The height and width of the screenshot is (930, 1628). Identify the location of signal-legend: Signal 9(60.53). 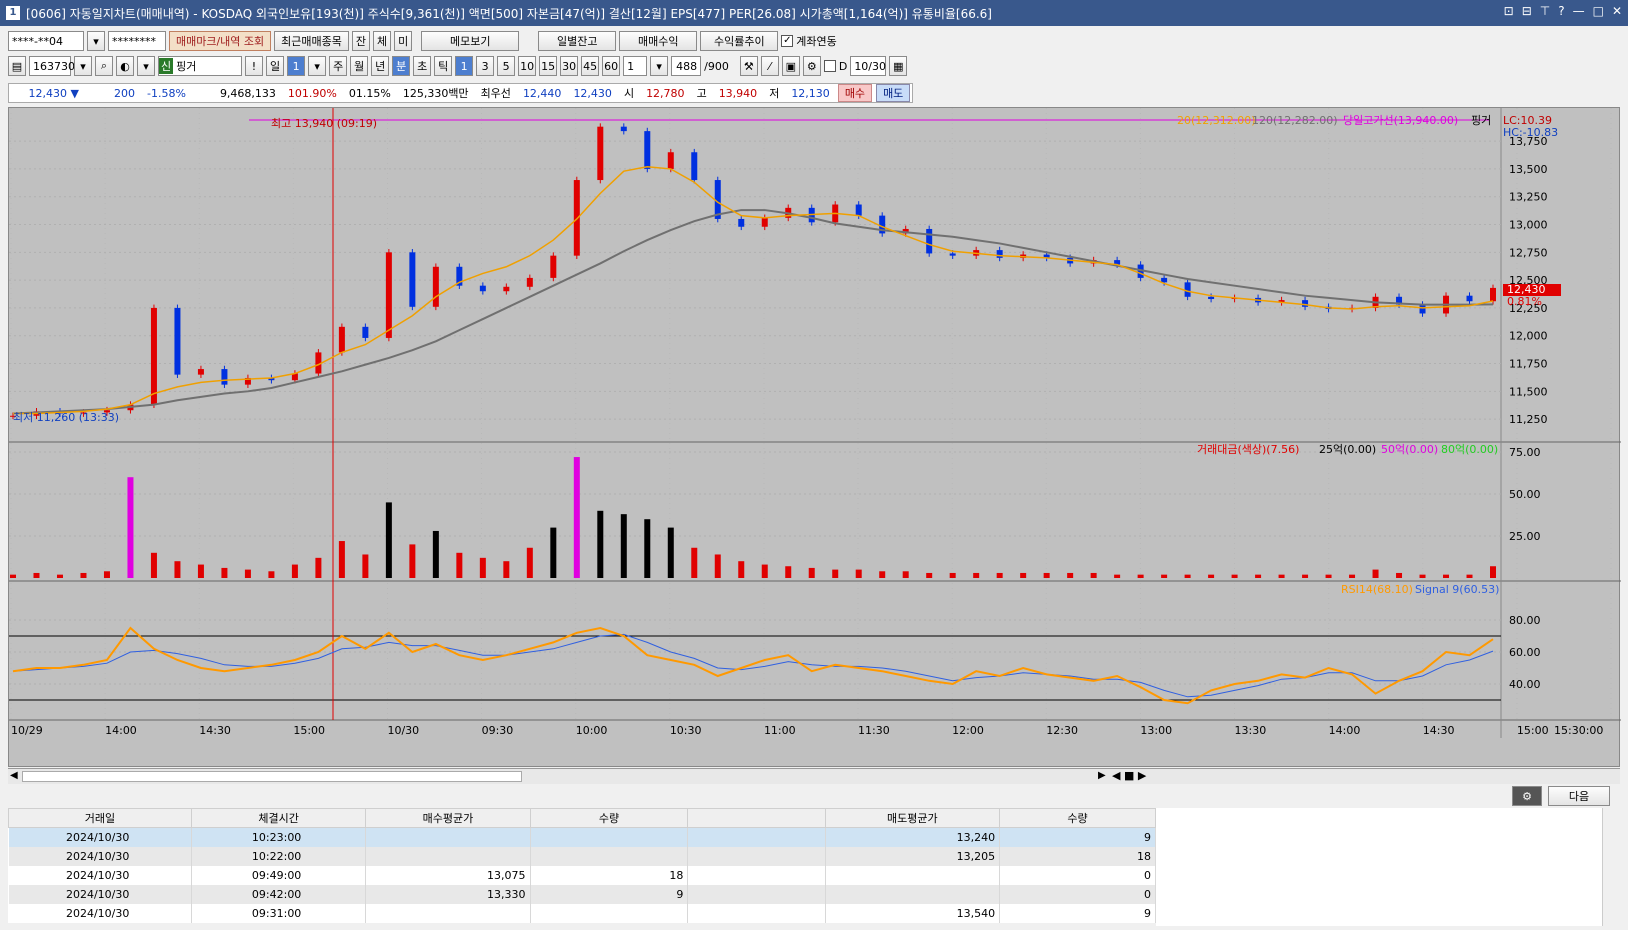
(1457, 589).